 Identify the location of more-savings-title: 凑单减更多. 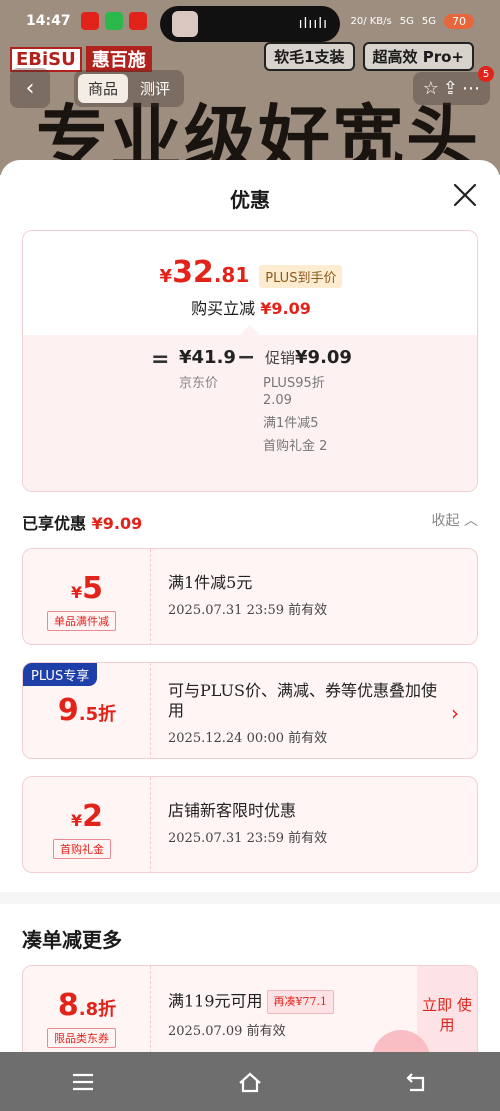
(72, 940).